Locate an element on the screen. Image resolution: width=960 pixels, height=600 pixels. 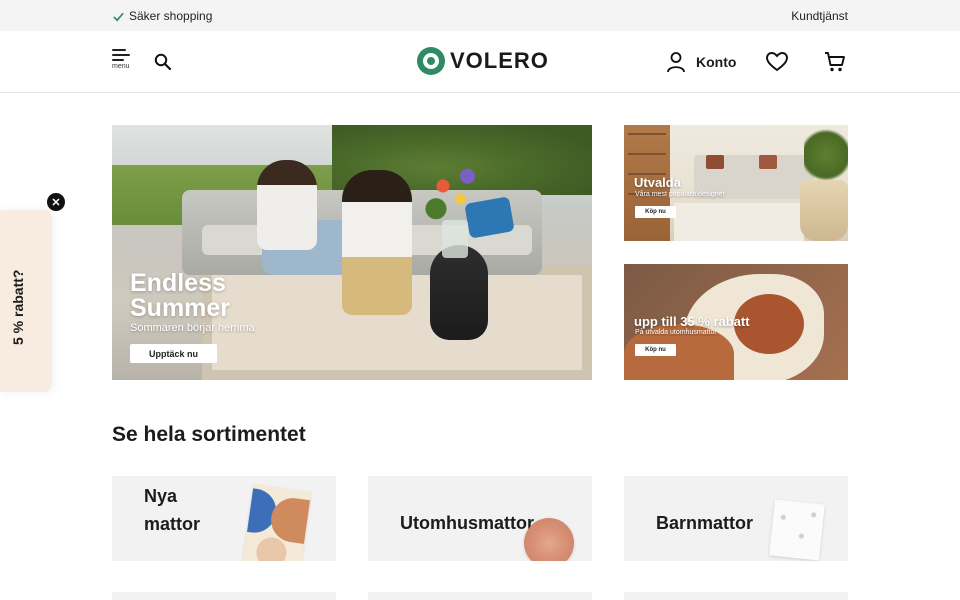
promo-image-pot is located at coordinates (824, 210).